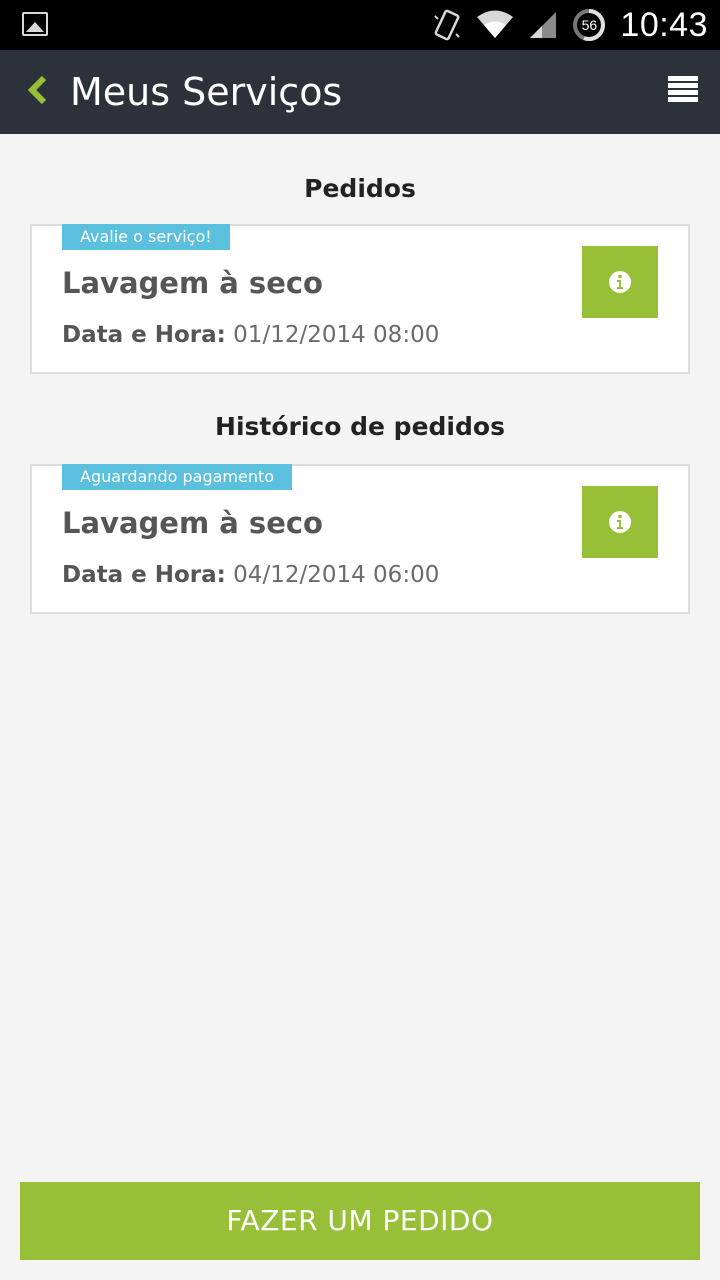 The image size is (720, 1280). Describe the element at coordinates (360, 426) in the screenshot. I see `section-title-history: Histórico de pedidos` at that location.